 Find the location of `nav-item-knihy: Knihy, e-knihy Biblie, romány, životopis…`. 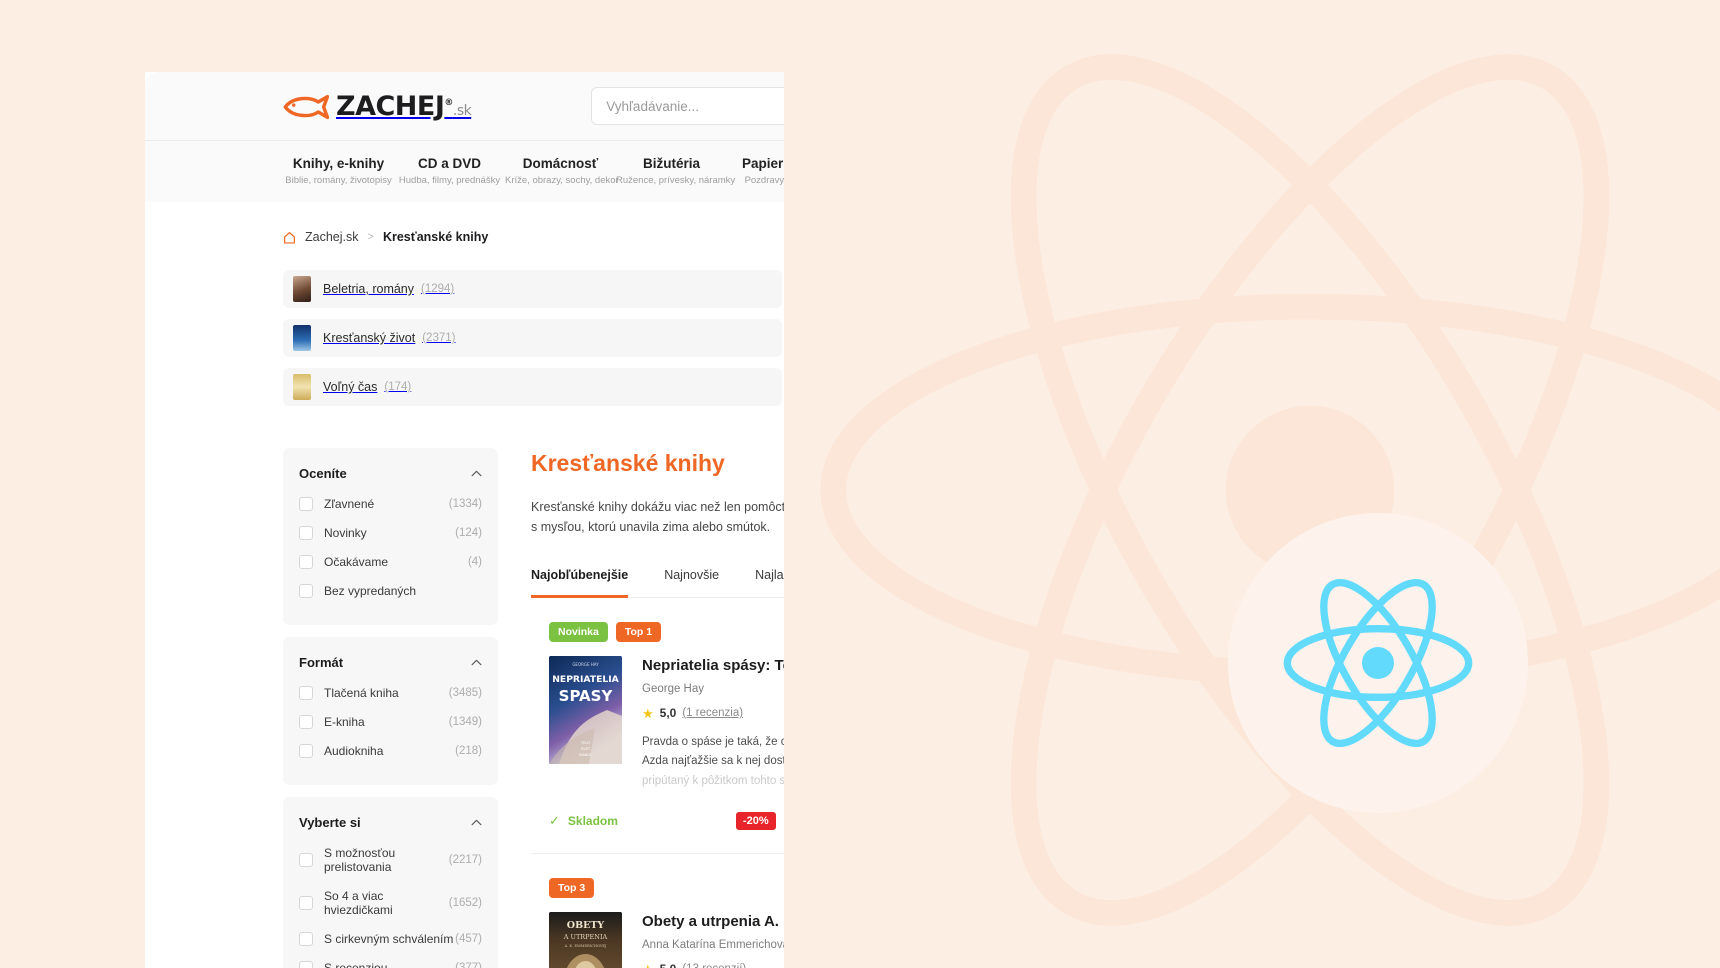

nav-item-knihy: Knihy, e-knihy Biblie, romány, životopis… is located at coordinates (338, 171).